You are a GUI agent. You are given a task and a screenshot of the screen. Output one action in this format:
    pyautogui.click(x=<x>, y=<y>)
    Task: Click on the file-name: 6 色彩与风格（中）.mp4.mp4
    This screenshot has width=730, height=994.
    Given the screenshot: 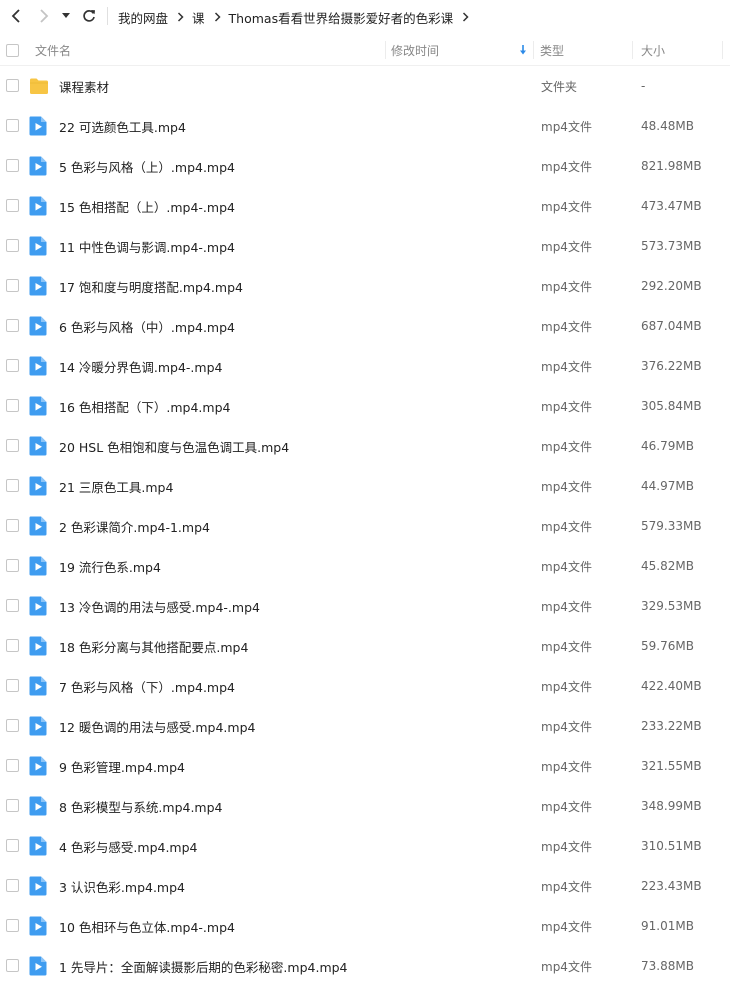 What is the action you would take?
    pyautogui.click(x=147, y=327)
    